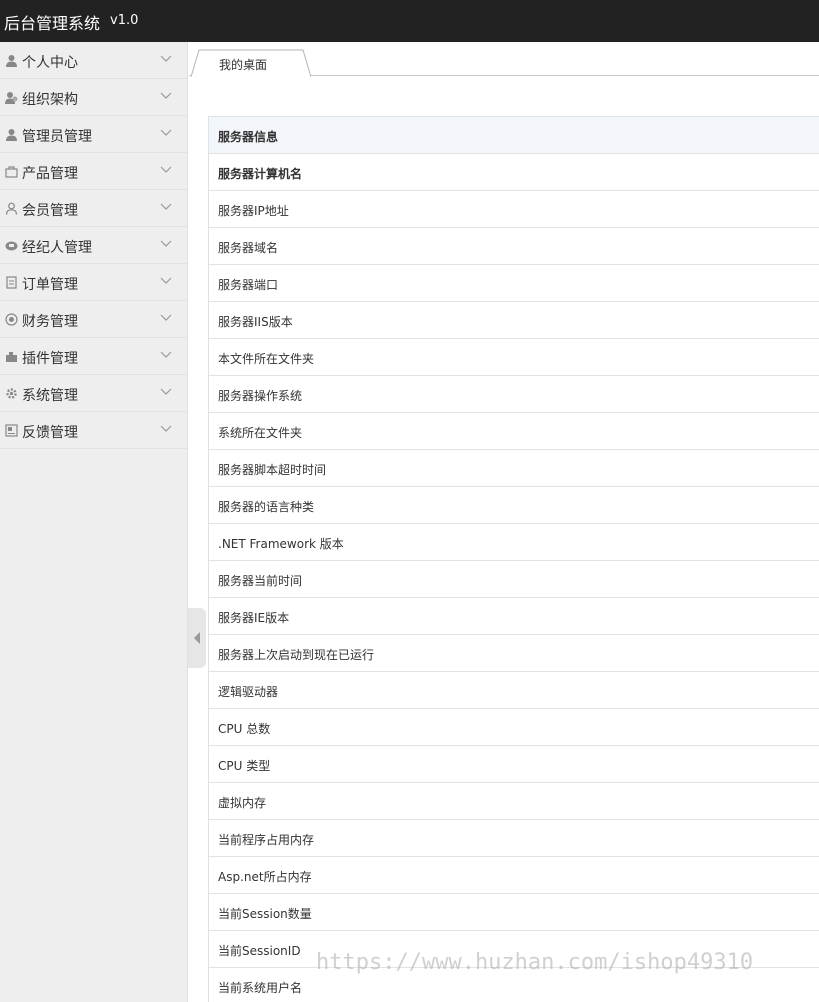  Describe the element at coordinates (260, 433) in the screenshot. I see `table-cell: 系统所在文件夹` at that location.